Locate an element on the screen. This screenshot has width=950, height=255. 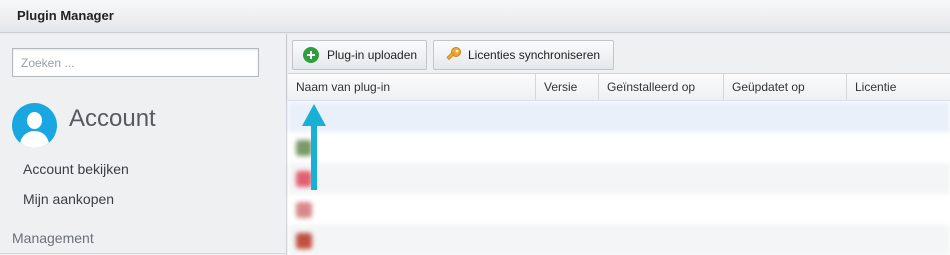
upload-plugin-label: Plug-in uploaden is located at coordinates (372, 55).